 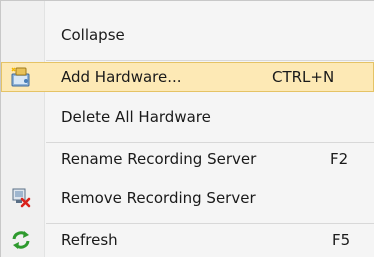 What do you see at coordinates (136, 117) in the screenshot?
I see `menu-item-label: Delete All Hardware` at bounding box center [136, 117].